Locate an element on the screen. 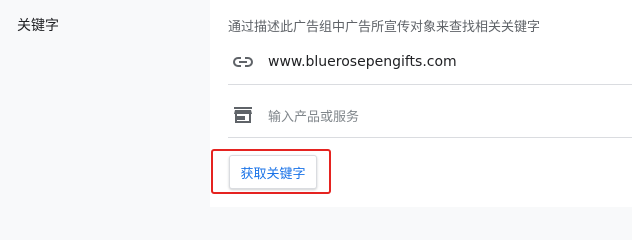 This screenshot has height=240, width=632. website-url-field: www.bluerosepengifts.com is located at coordinates (430, 62).